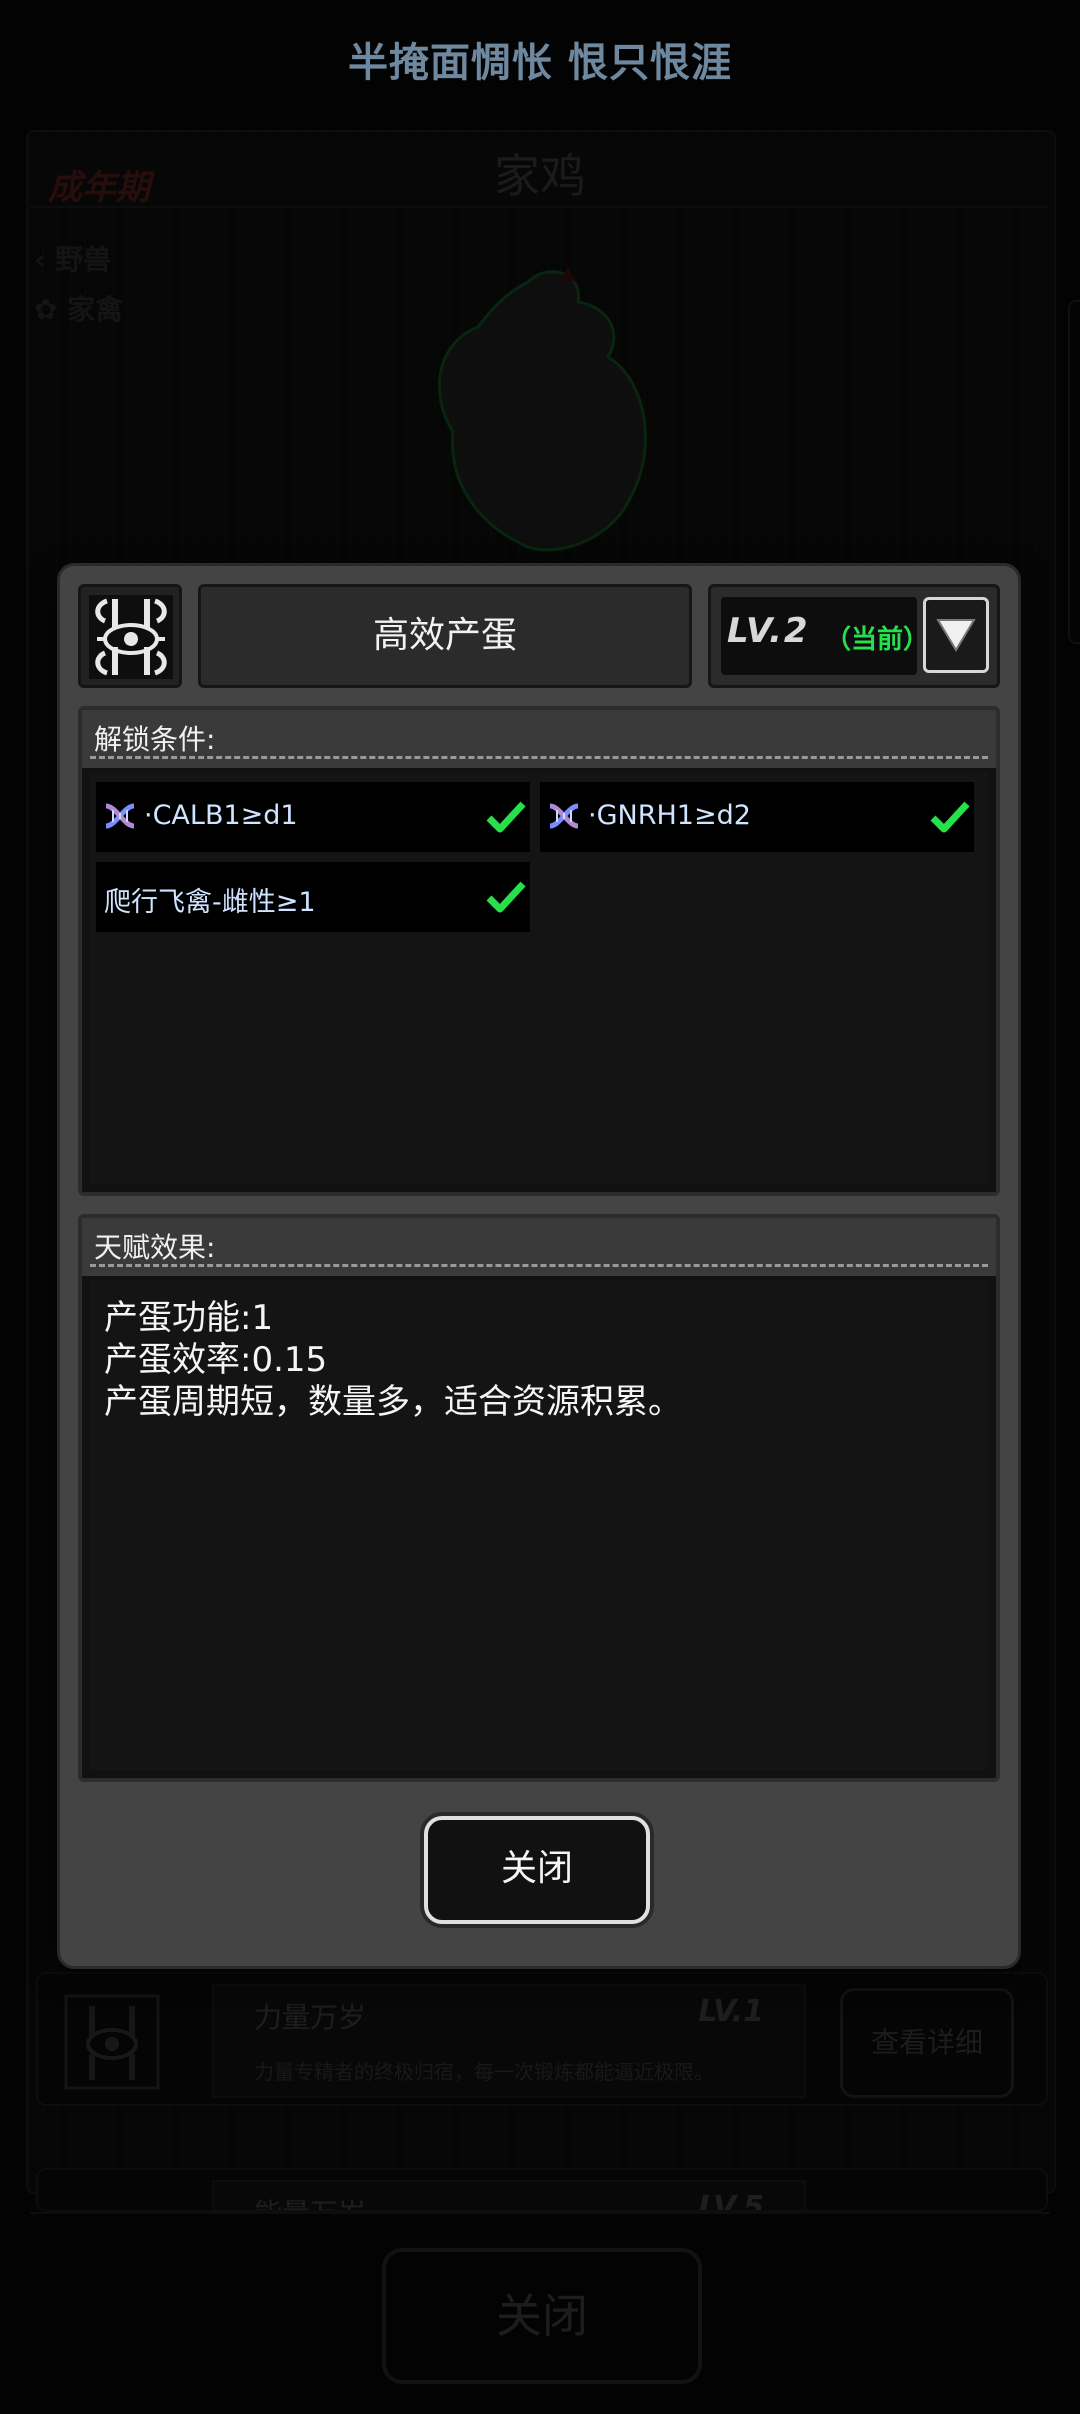 This screenshot has width=1080, height=2414. I want to click on level-display: LV.2 （当前）, so click(825, 636).